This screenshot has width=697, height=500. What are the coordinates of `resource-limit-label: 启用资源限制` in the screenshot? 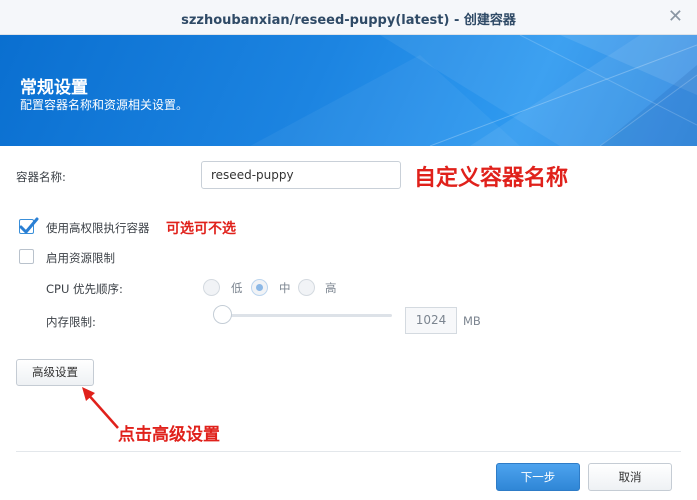 It's located at (80, 258).